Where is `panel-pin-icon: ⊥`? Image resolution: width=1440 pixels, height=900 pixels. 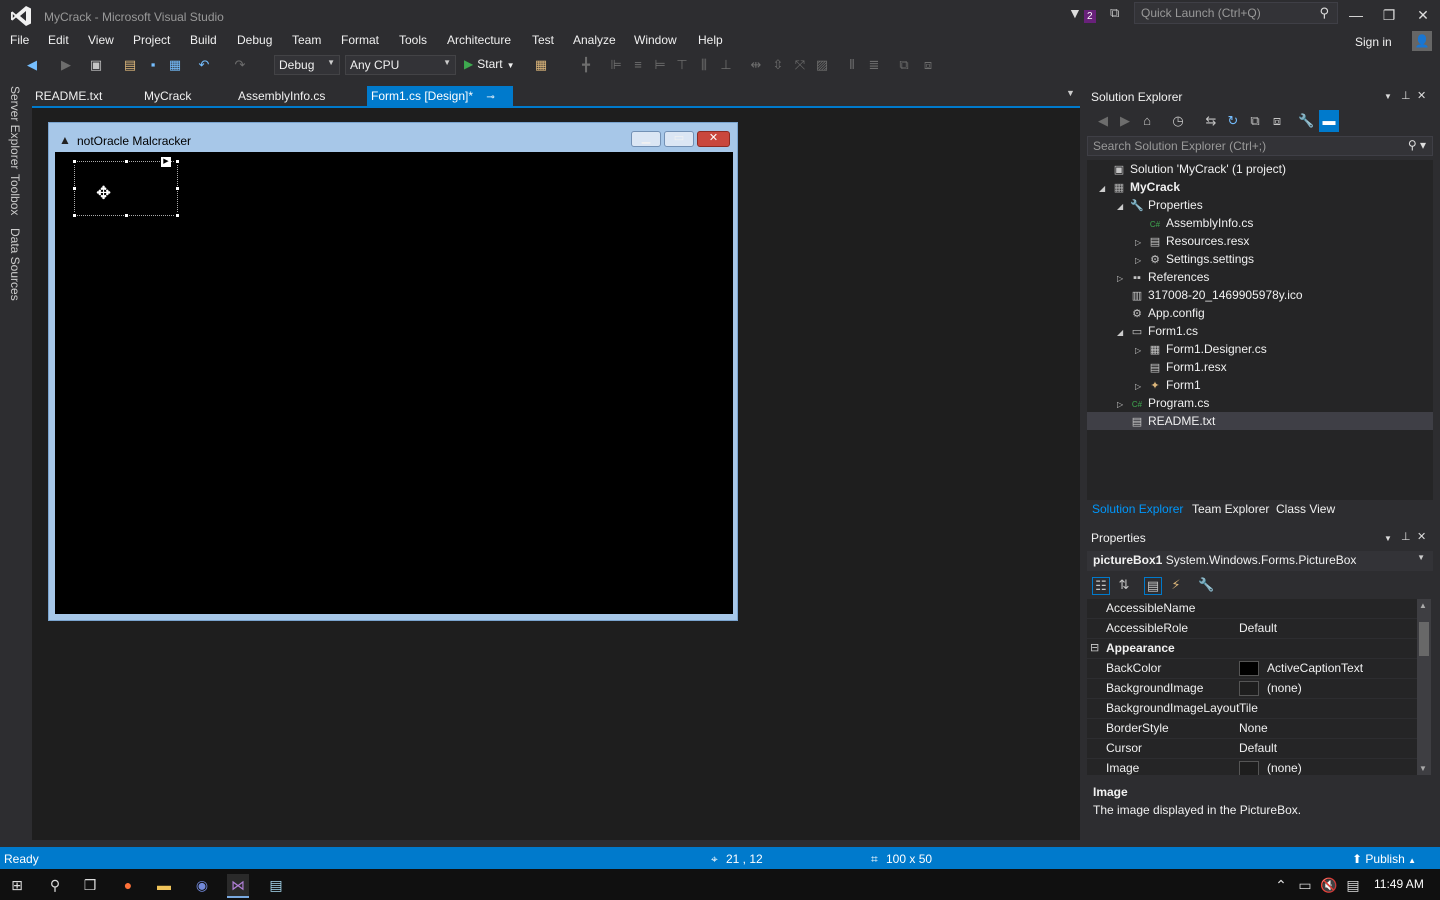 panel-pin-icon: ⊥ is located at coordinates (1406, 536).